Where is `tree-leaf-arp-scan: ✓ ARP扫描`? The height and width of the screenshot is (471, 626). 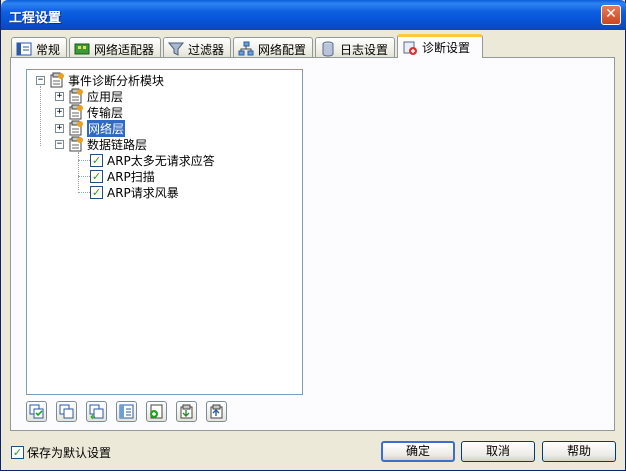 tree-leaf-arp-scan: ✓ ARP扫描 is located at coordinates (122, 176).